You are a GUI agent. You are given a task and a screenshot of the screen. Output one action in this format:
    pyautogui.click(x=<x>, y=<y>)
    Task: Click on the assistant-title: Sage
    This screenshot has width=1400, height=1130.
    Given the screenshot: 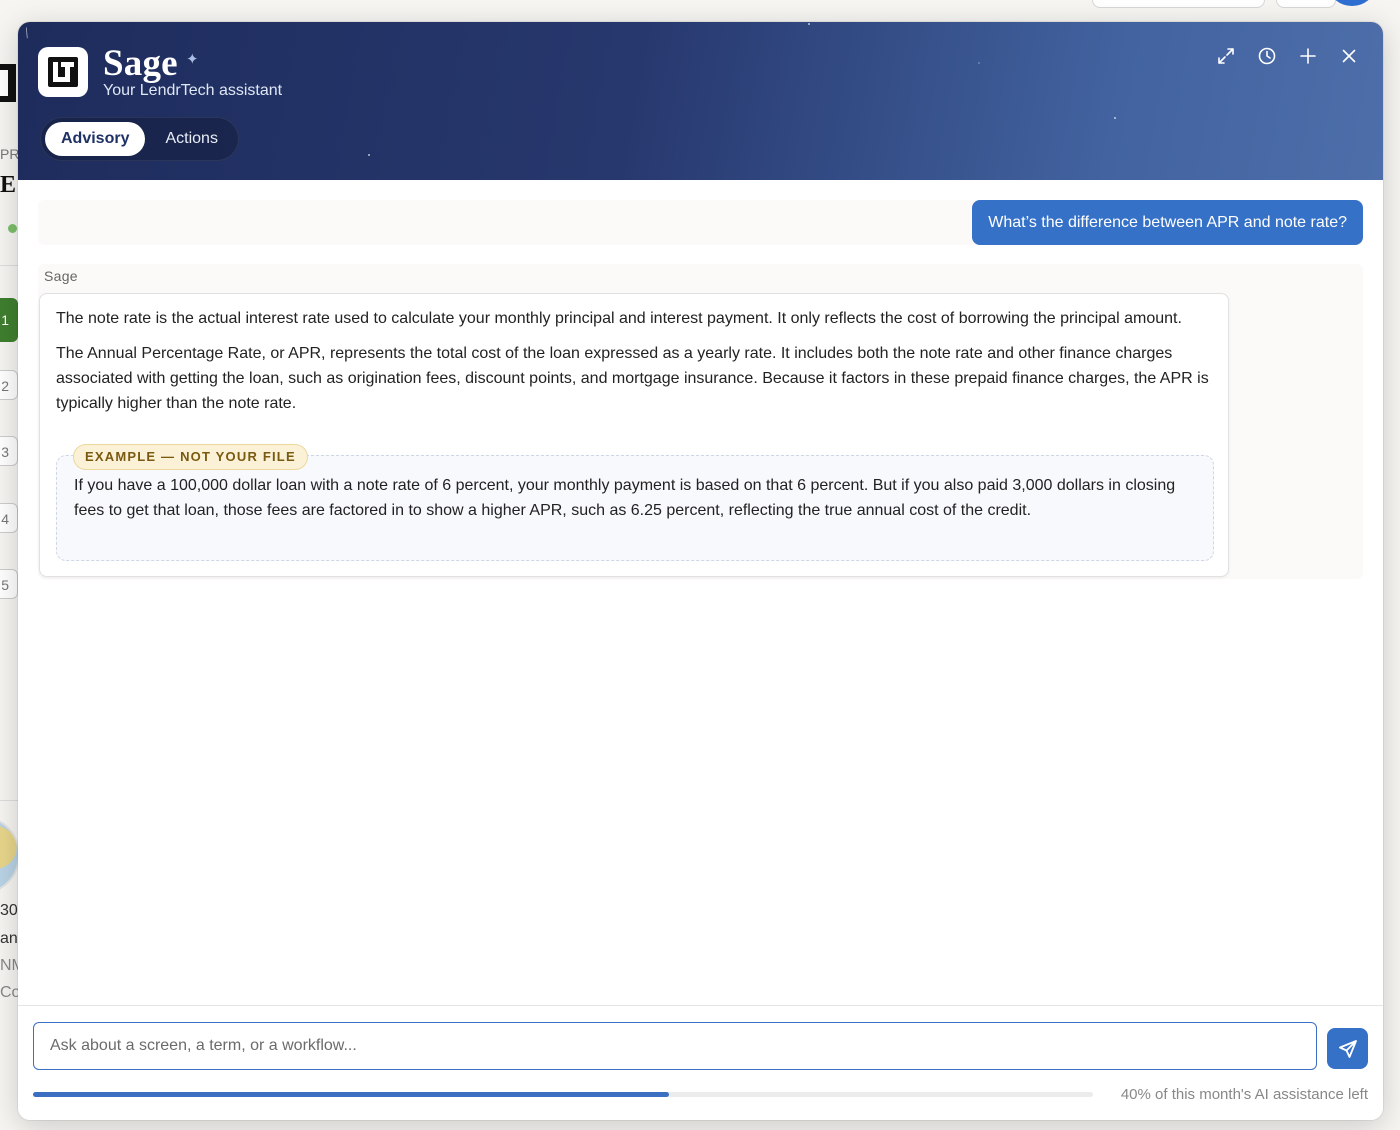 What is the action you would take?
    pyautogui.click(x=140, y=63)
    